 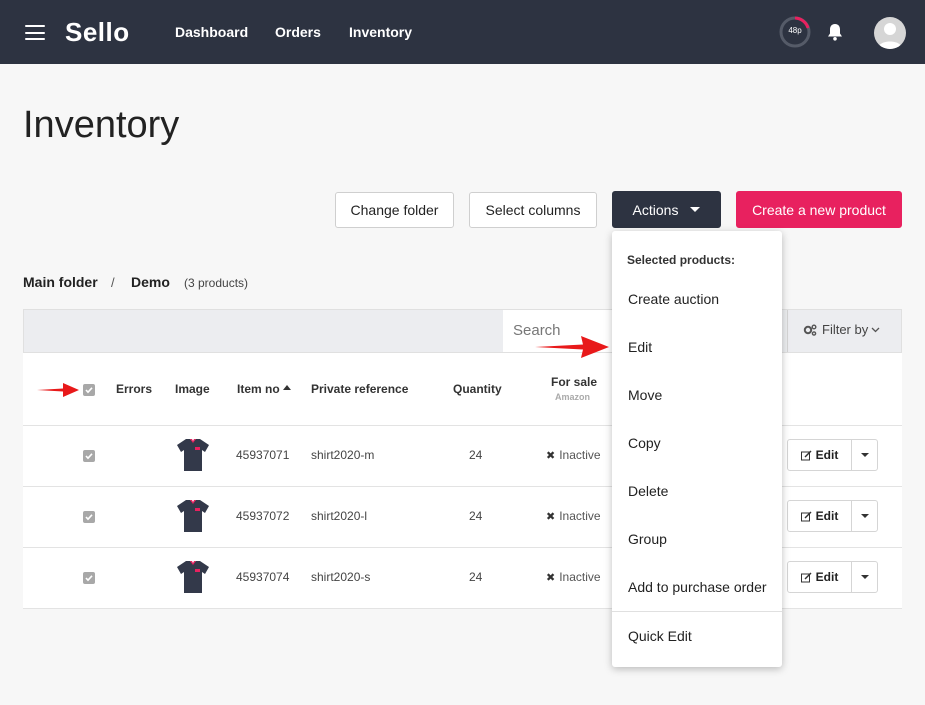 What do you see at coordinates (298, 32) in the screenshot?
I see `nav-orders: Orders` at bounding box center [298, 32].